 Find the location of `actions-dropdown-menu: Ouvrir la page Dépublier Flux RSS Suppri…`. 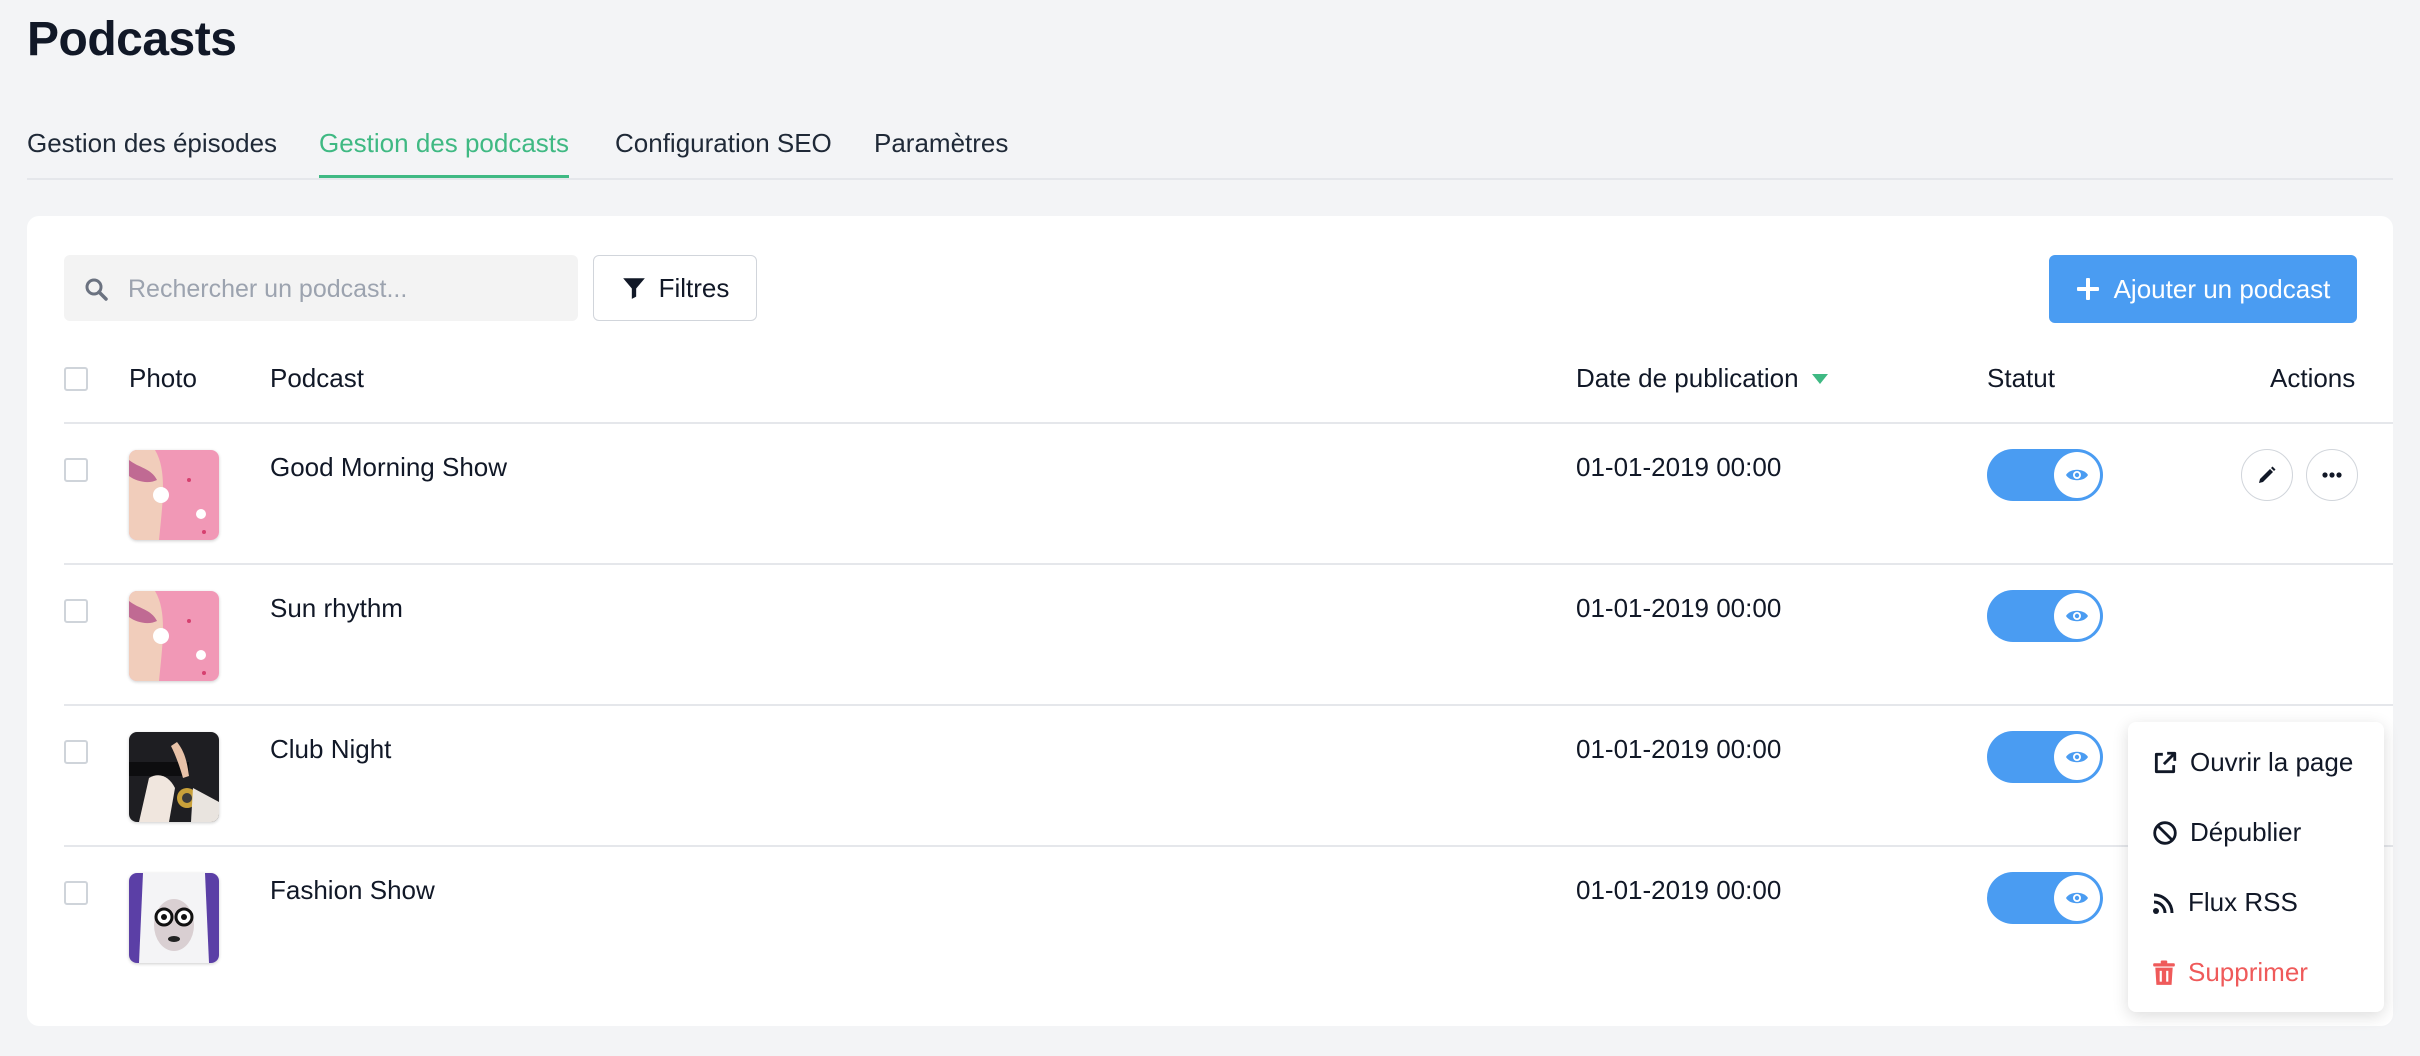

actions-dropdown-menu: Ouvrir la page Dépublier Flux RSS Suppri… is located at coordinates (2256, 867).